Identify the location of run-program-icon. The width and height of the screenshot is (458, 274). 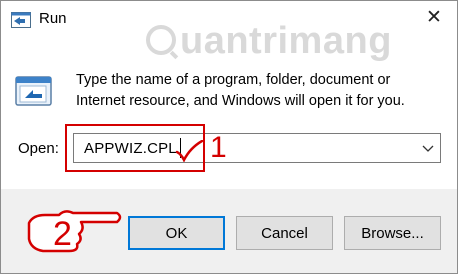
(33, 91).